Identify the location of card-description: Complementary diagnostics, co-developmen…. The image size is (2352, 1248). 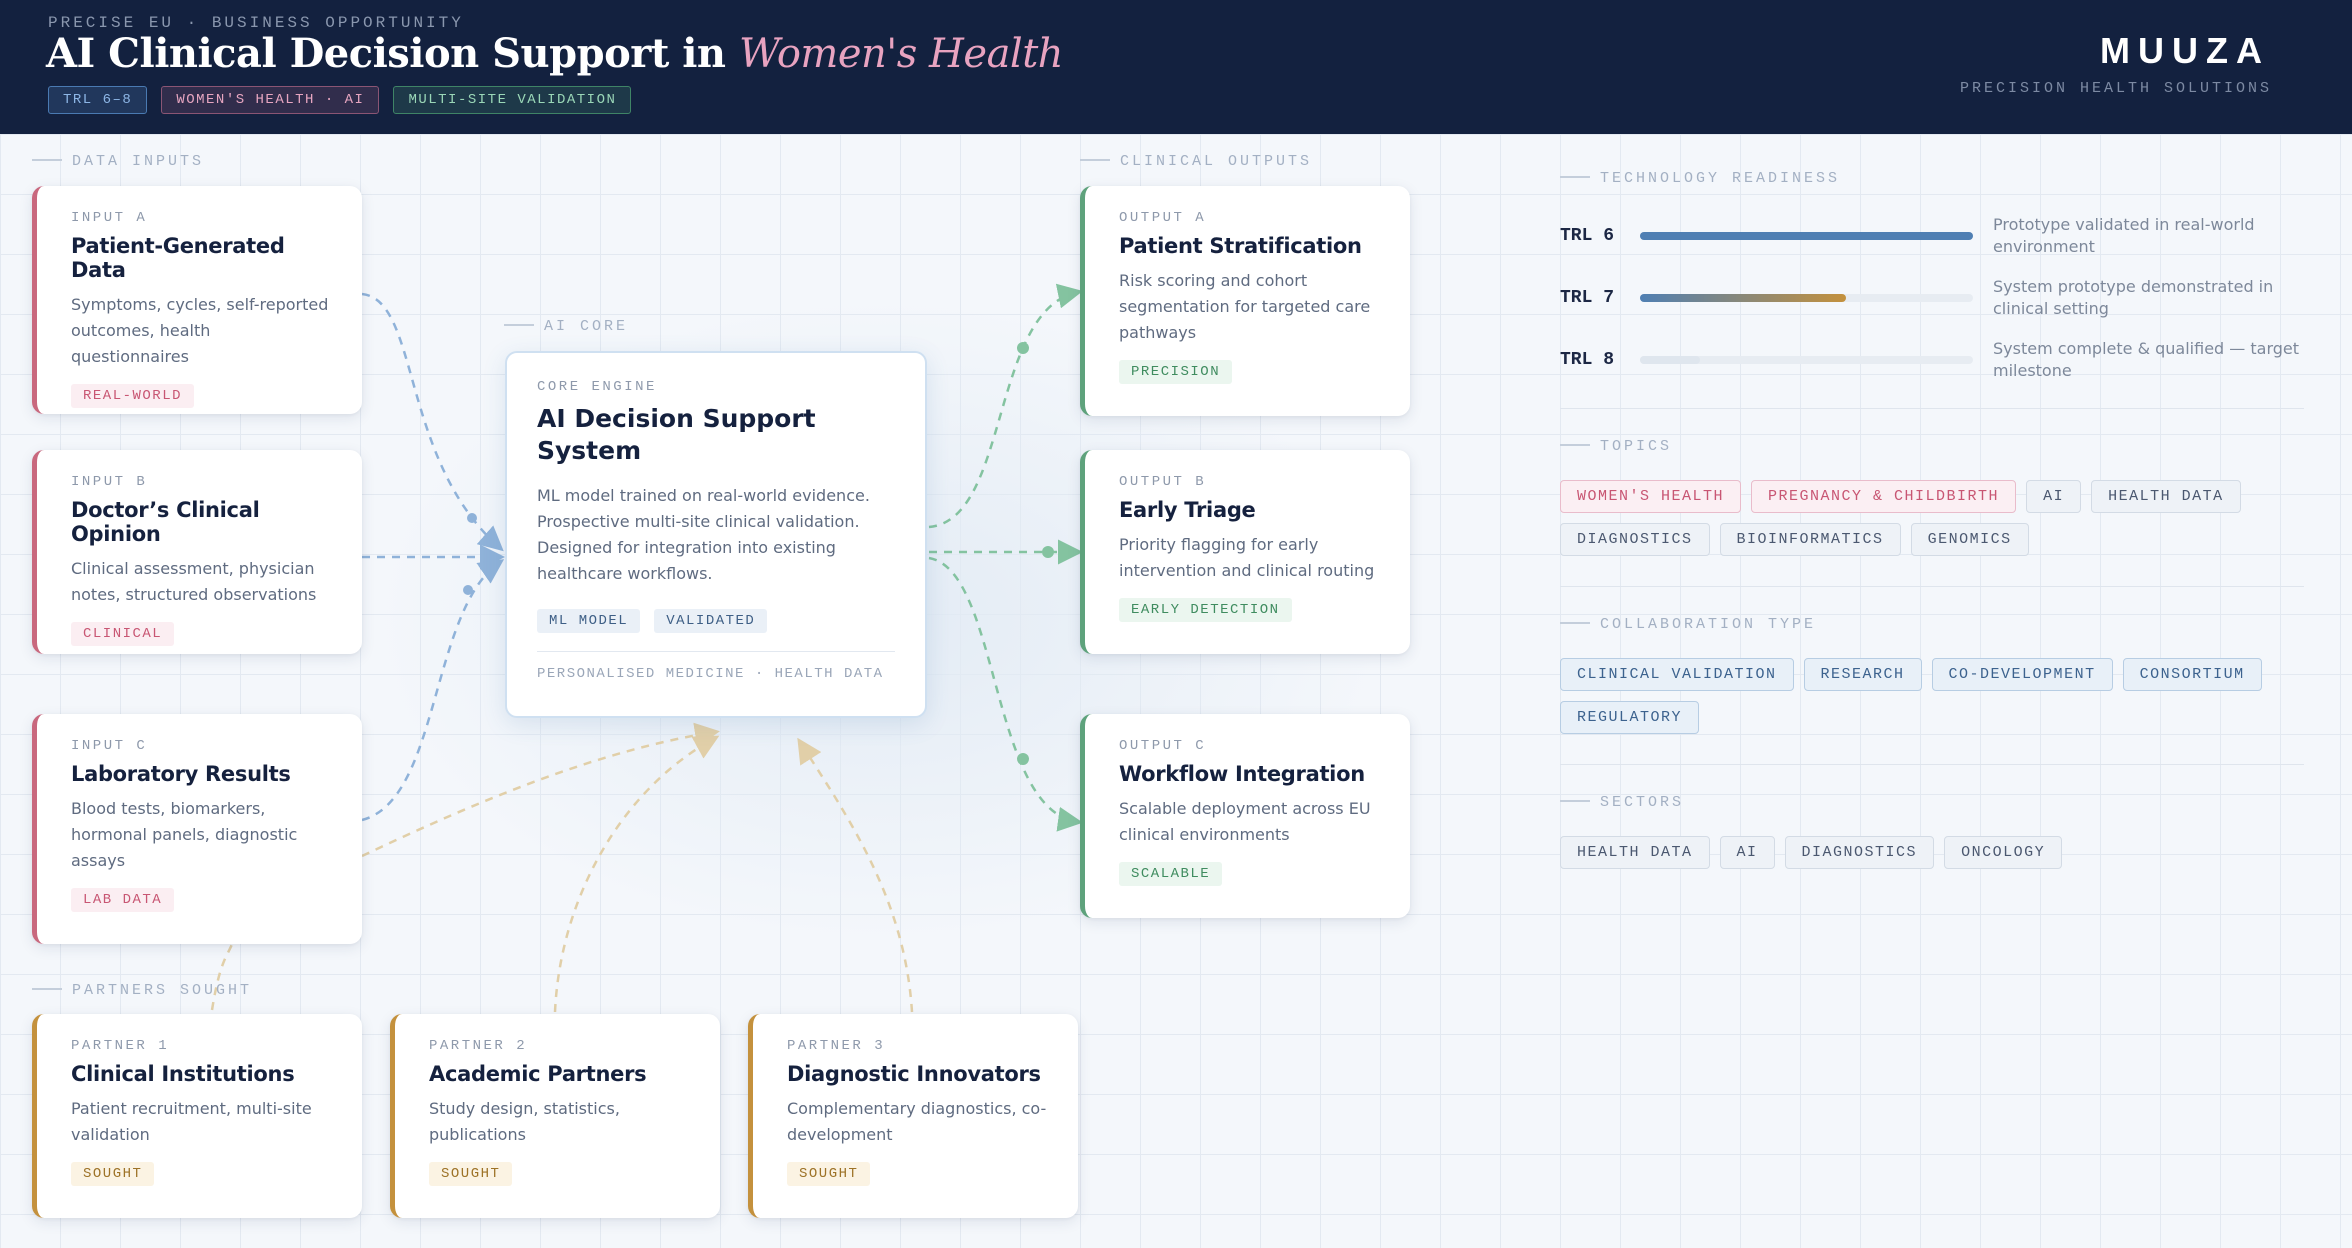
(917, 1121).